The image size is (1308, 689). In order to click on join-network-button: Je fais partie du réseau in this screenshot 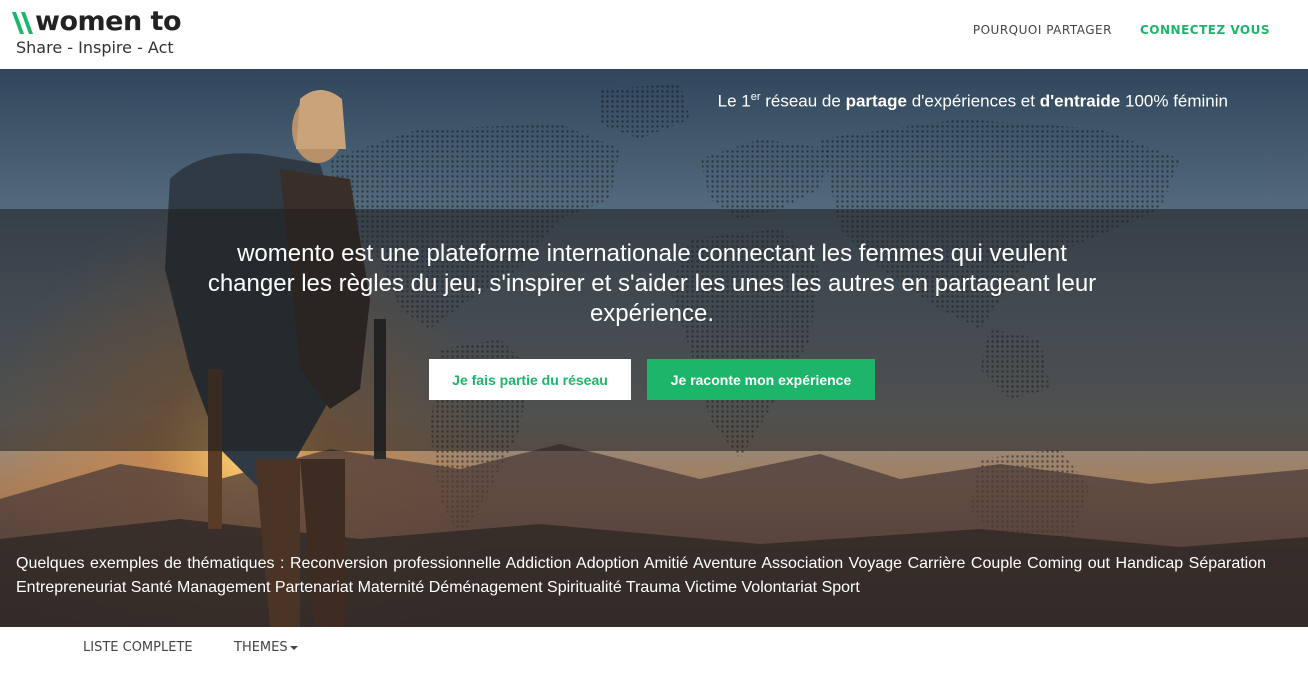, I will do `click(530, 379)`.